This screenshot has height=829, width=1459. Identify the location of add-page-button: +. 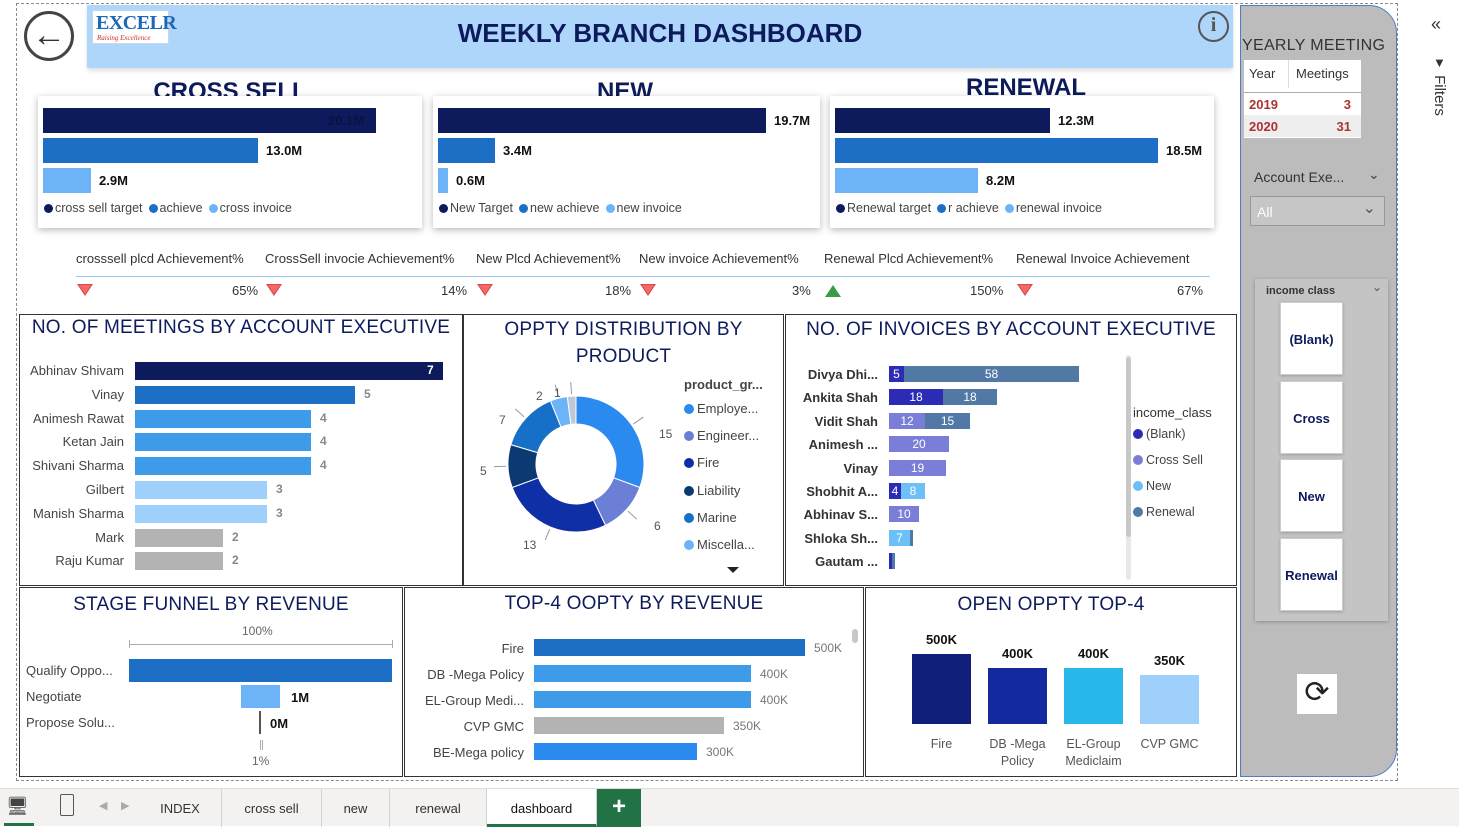
(619, 808).